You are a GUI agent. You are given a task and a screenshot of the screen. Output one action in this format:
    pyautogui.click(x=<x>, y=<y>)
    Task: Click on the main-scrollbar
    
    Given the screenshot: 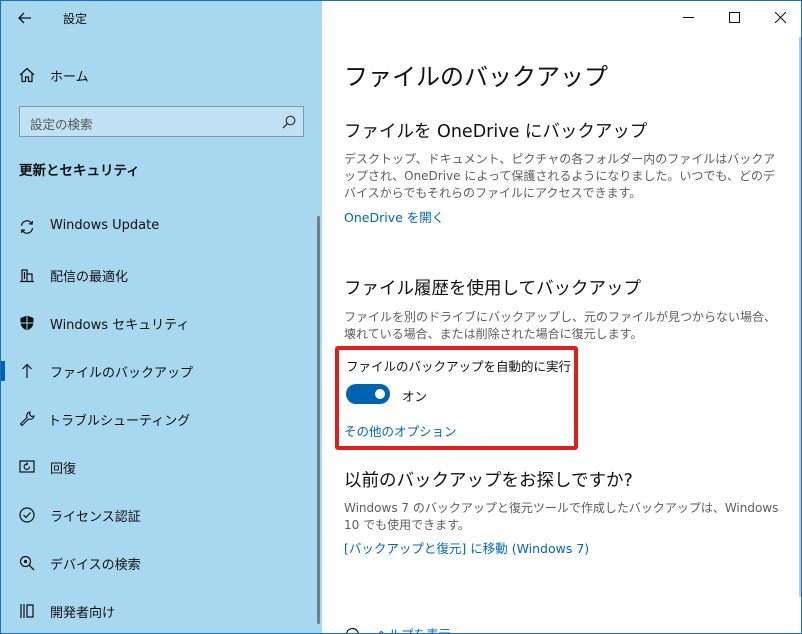 What is the action you would take?
    pyautogui.click(x=800, y=317)
    